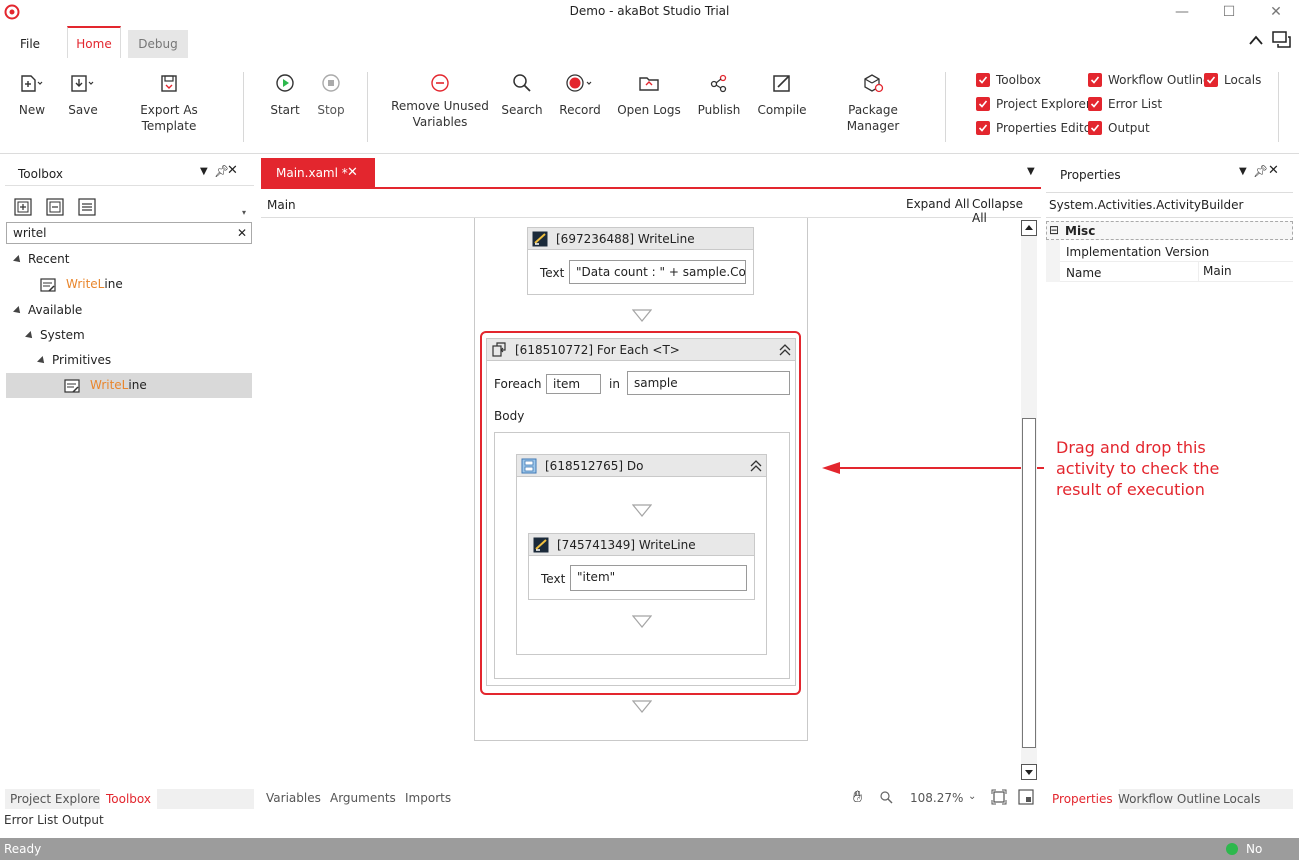 The image size is (1299, 860). I want to click on tab-imports: Imports, so click(428, 798).